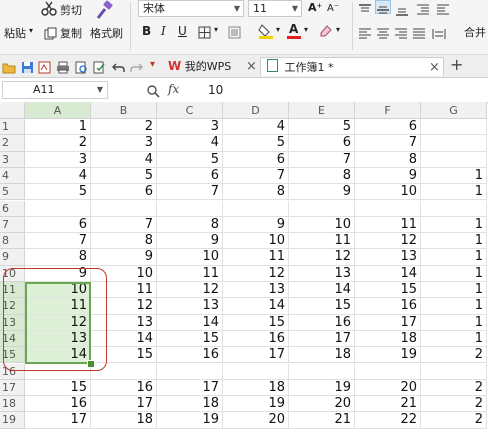 This screenshot has height=429, width=488. I want to click on cut-button: 剪切, so click(71, 10).